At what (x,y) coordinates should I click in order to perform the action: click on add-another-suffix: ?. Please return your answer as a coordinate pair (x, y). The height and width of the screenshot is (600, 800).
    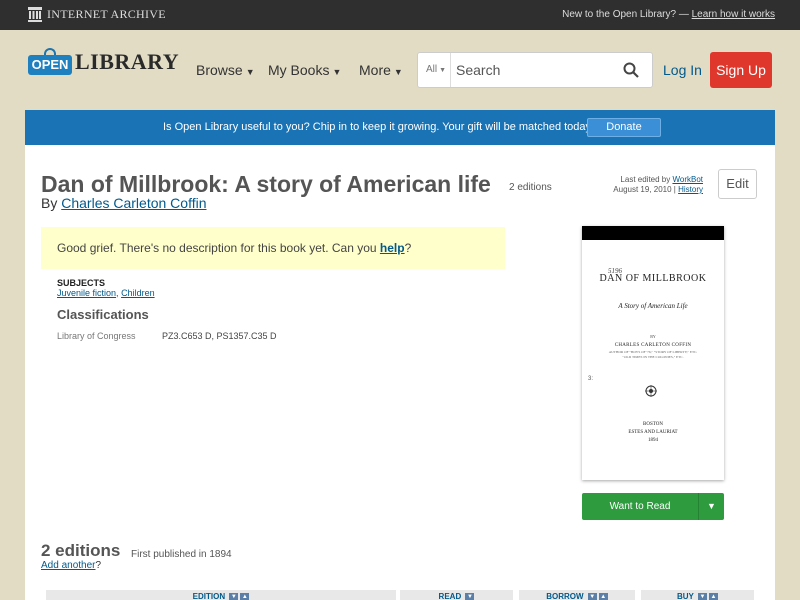
    Looking at the image, I should click on (98, 565).